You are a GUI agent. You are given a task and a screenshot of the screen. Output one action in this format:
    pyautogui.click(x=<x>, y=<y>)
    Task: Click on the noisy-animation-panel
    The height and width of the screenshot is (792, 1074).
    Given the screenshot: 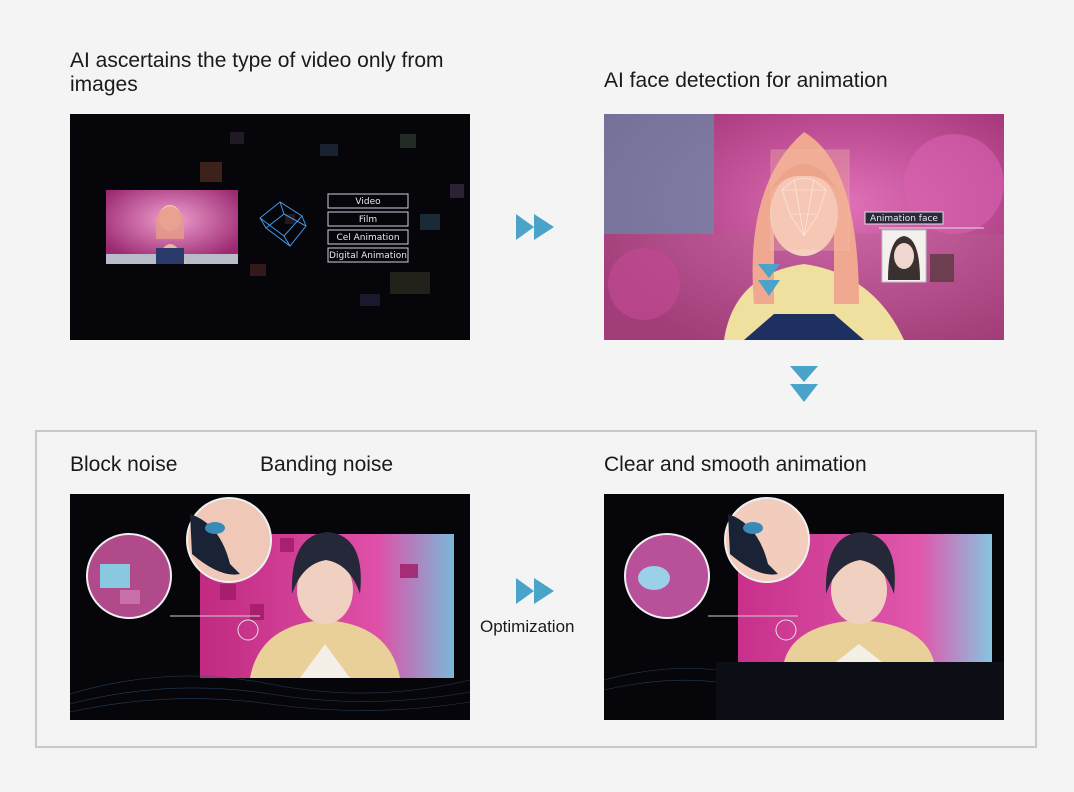 What is the action you would take?
    pyautogui.click(x=270, y=607)
    